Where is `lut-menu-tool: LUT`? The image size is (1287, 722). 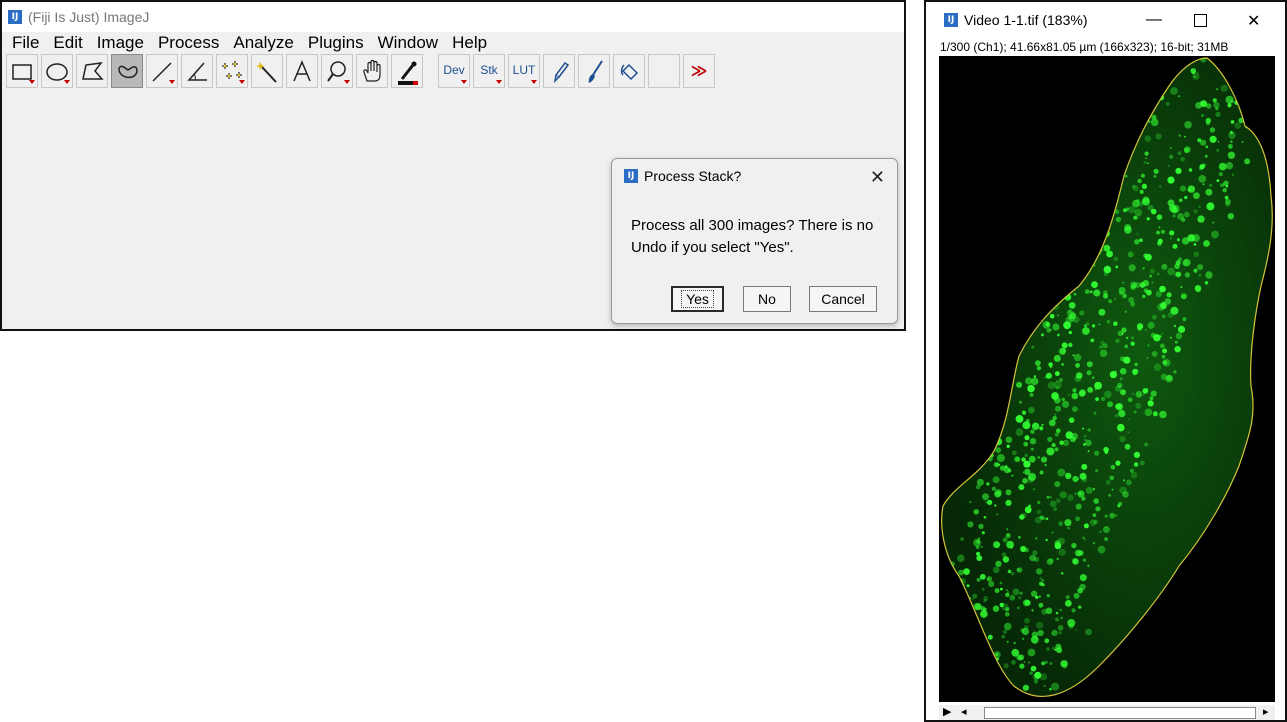 lut-menu-tool: LUT is located at coordinates (524, 71).